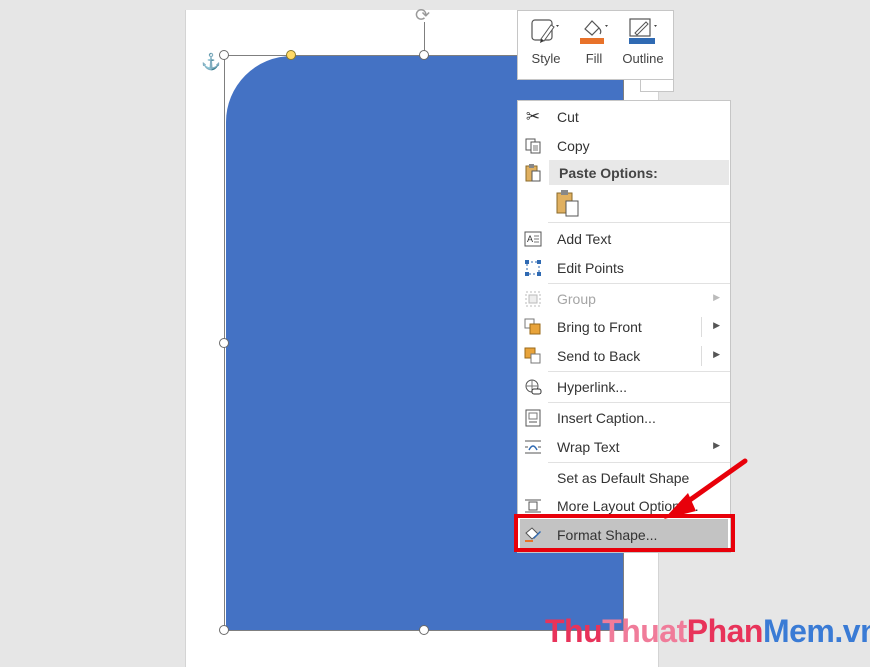 This screenshot has height=667, width=870. I want to click on watermark-part: Phan, so click(725, 631).